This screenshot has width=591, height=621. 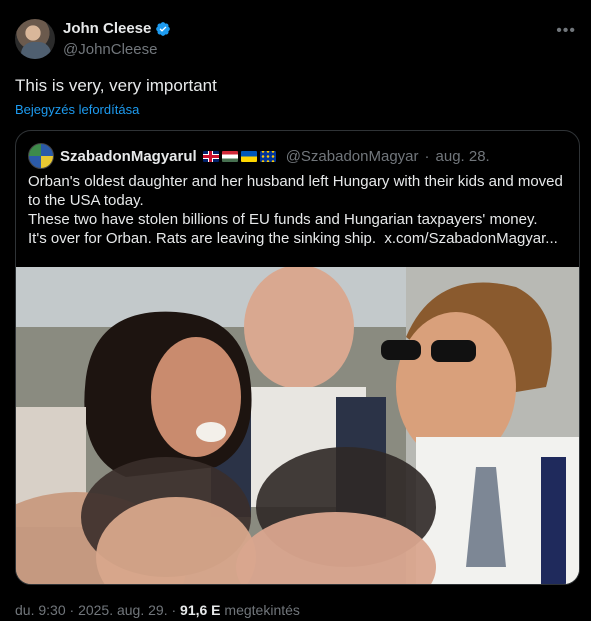 I want to click on post-date: 2025. aug. 29., so click(x=123, y=610).